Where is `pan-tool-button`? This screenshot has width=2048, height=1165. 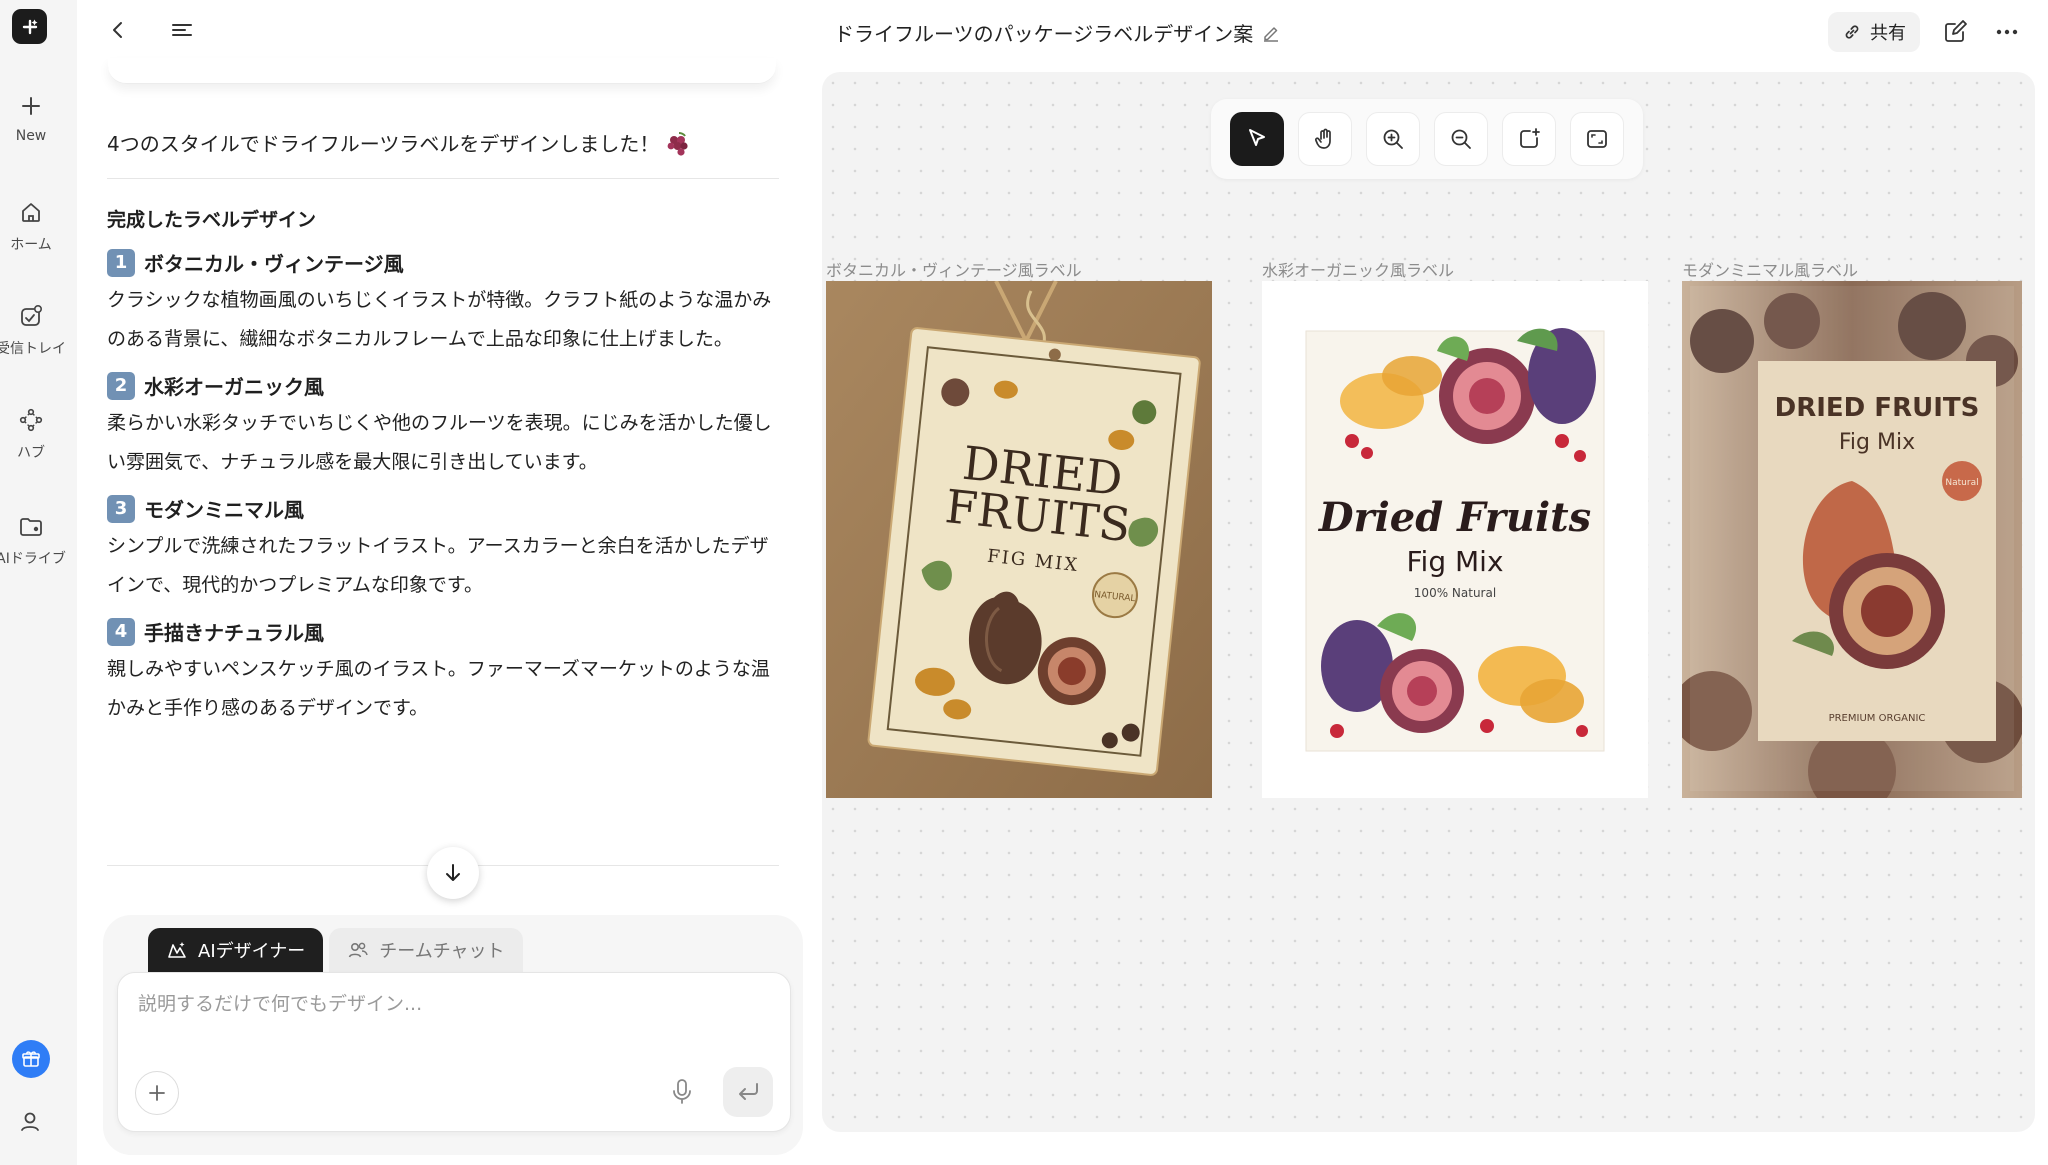 pan-tool-button is located at coordinates (1325, 139).